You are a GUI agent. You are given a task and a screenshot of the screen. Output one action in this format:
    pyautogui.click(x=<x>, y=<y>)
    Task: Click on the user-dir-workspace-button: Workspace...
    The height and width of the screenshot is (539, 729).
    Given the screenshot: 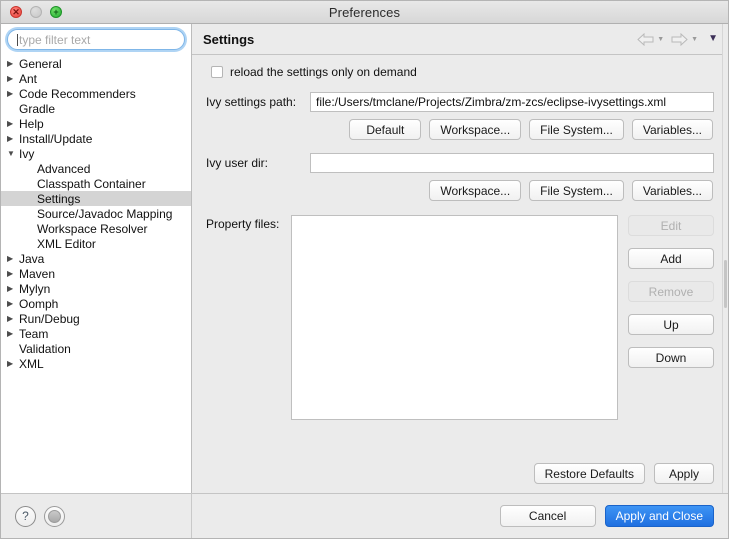 What is the action you would take?
    pyautogui.click(x=475, y=190)
    